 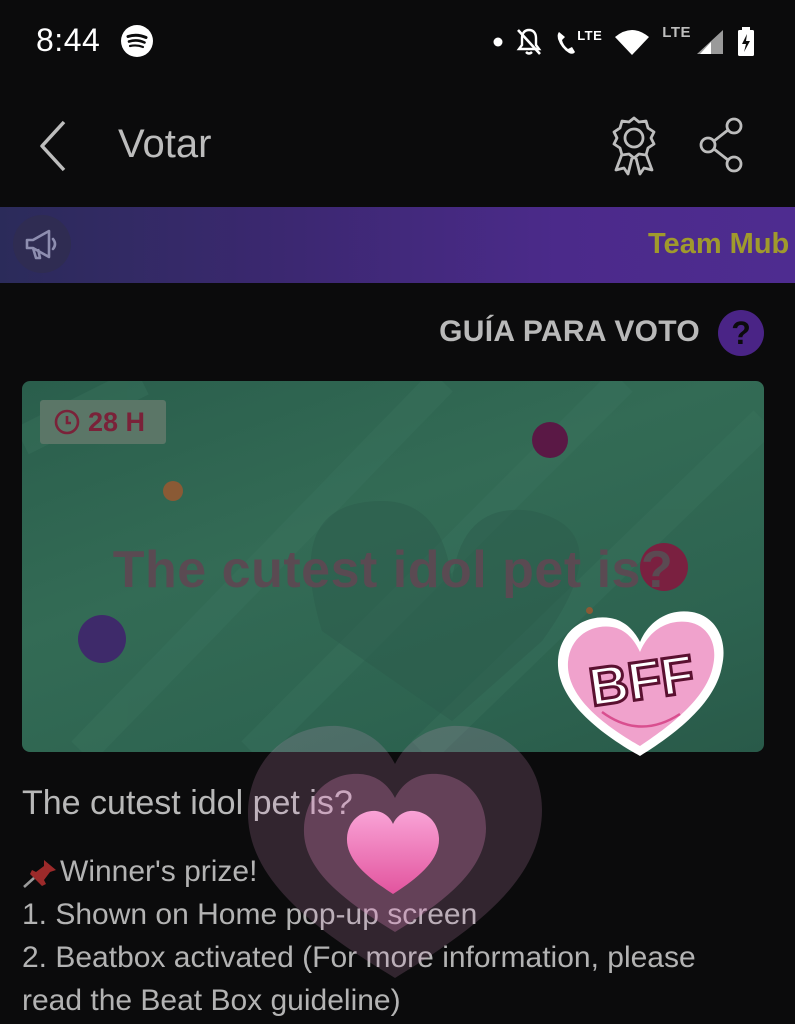 I want to click on status-icons: LTE LTE, so click(x=624, y=42).